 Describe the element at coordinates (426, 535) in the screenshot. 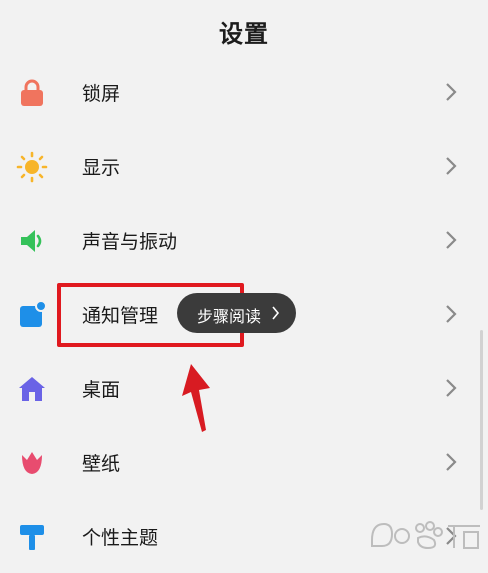

I see `baidu-jingyan-watermark` at that location.